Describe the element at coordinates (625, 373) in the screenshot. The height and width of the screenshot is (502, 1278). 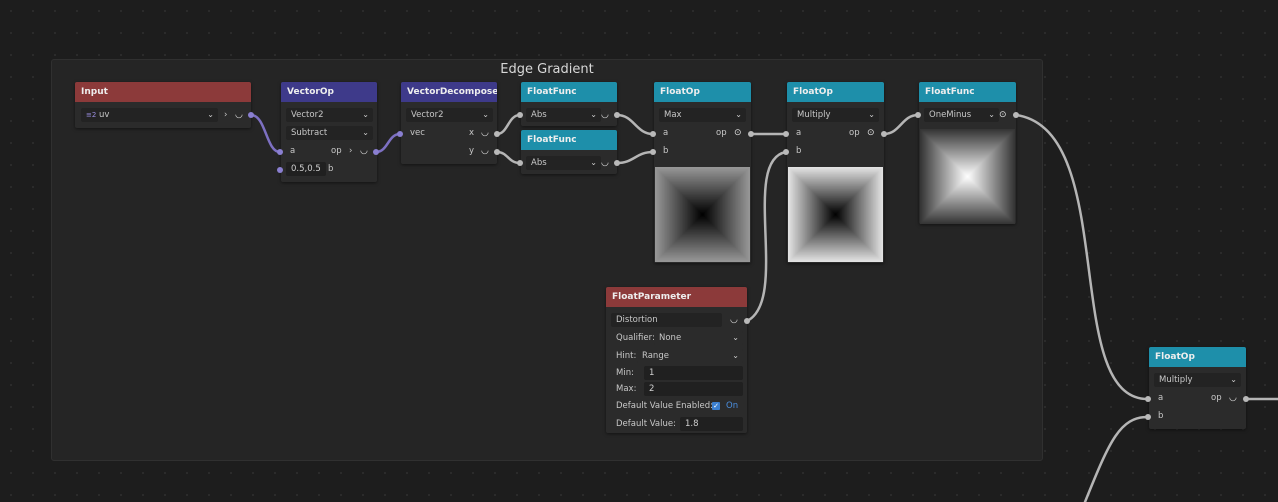
I see `min-label: Min:` at that location.